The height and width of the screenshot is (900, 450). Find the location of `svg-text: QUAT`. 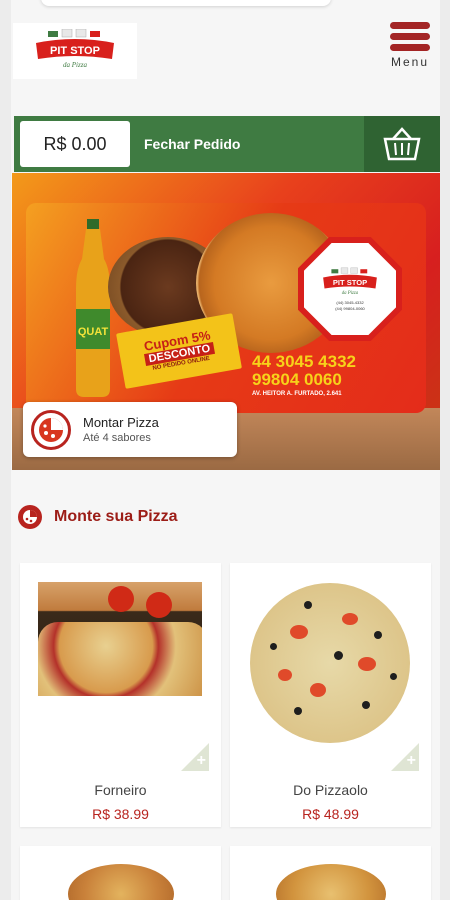

svg-text: QUAT is located at coordinates (93, 332).